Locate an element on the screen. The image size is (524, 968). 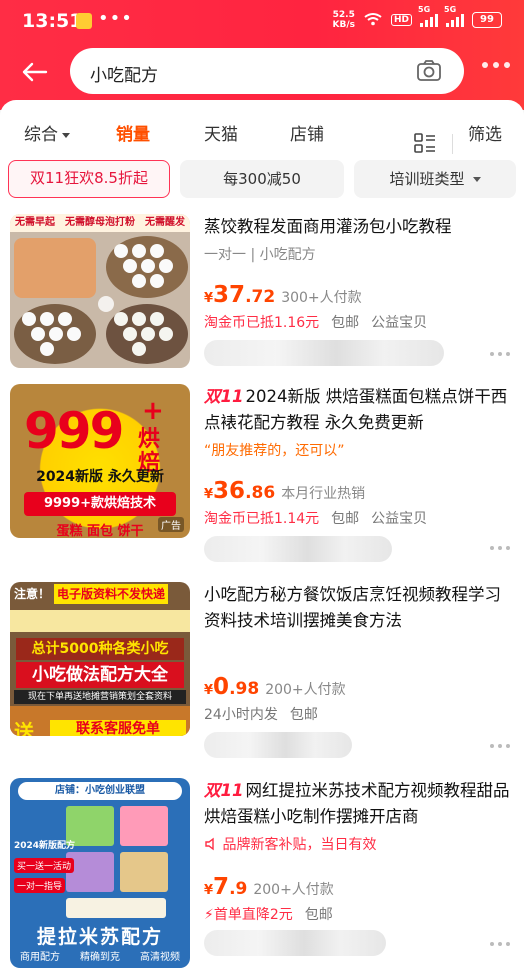
network-speed: 52.5 KB/s is located at coordinates (343, 20).